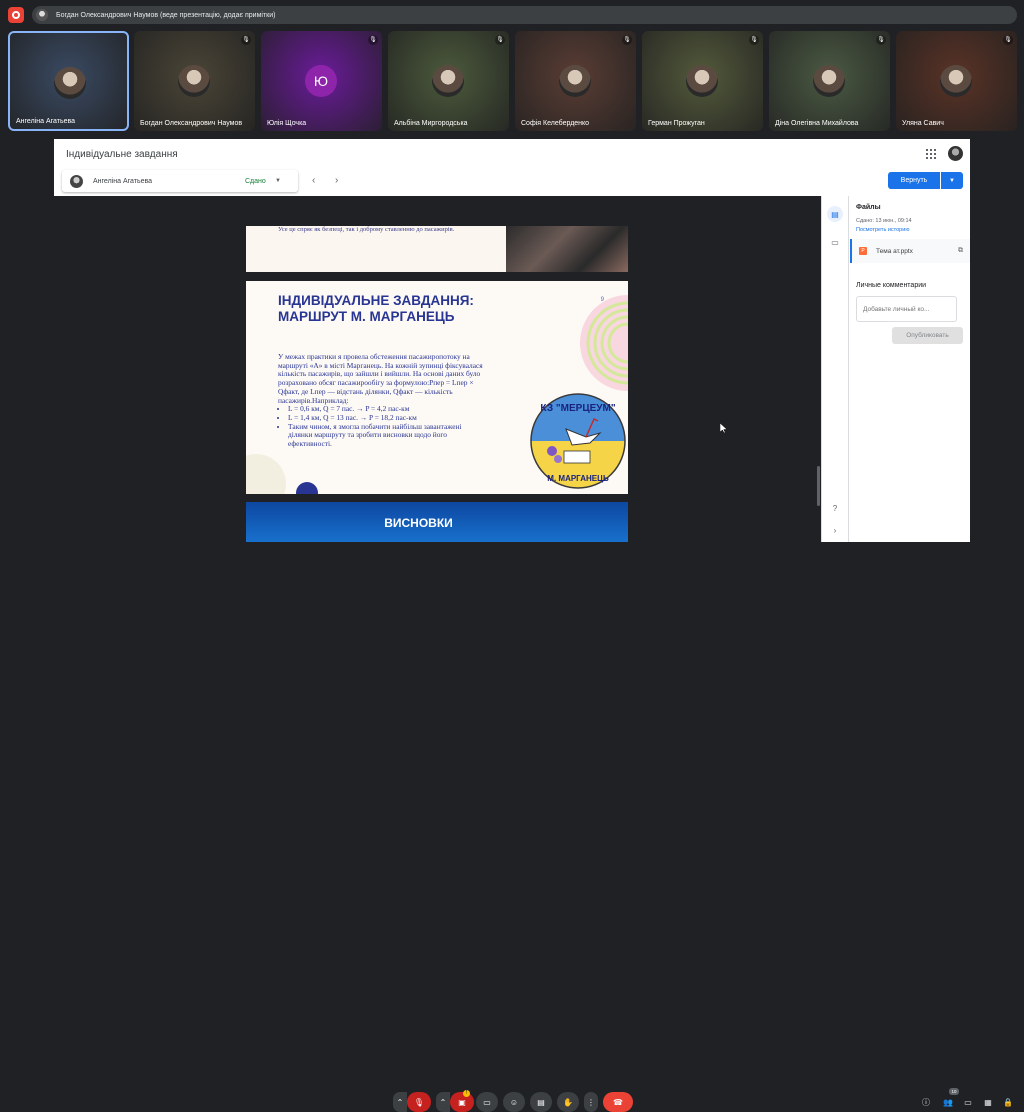  Describe the element at coordinates (948, 1102) in the screenshot. I see `people-icon: 👥` at that location.